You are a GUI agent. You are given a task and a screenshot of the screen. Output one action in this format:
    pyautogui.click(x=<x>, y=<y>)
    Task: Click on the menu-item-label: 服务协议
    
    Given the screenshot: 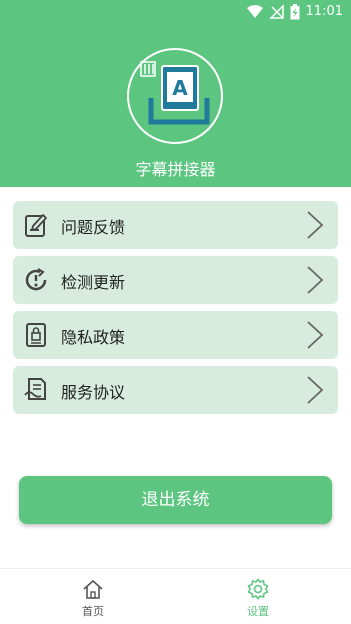 What is the action you would take?
    pyautogui.click(x=93, y=392)
    